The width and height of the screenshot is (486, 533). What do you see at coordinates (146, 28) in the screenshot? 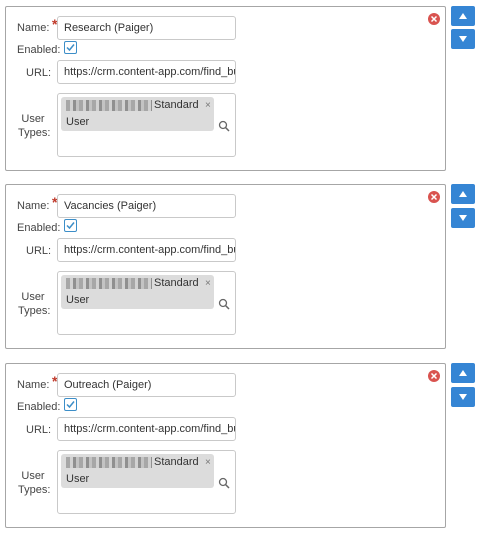
I see `name-input: Research (Paiger)` at bounding box center [146, 28].